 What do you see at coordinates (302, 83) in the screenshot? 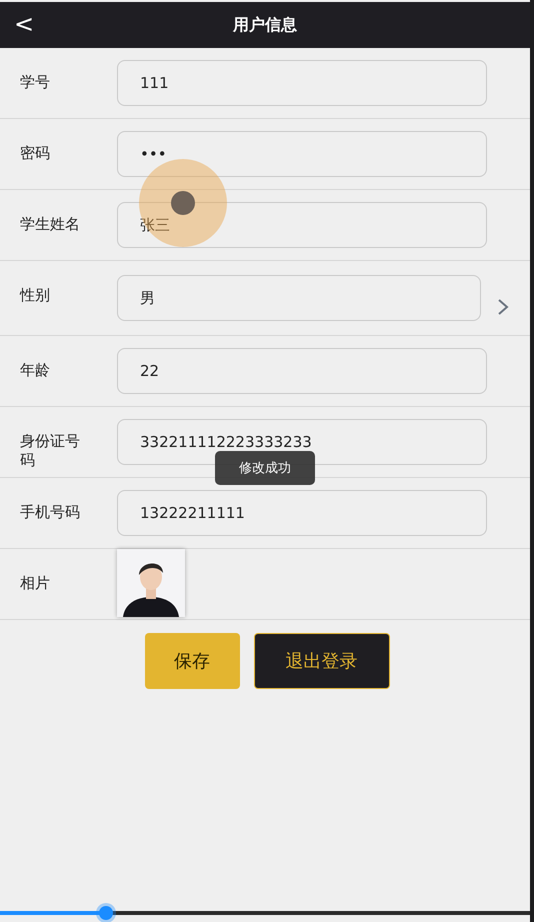
I see `input-field: 111` at bounding box center [302, 83].